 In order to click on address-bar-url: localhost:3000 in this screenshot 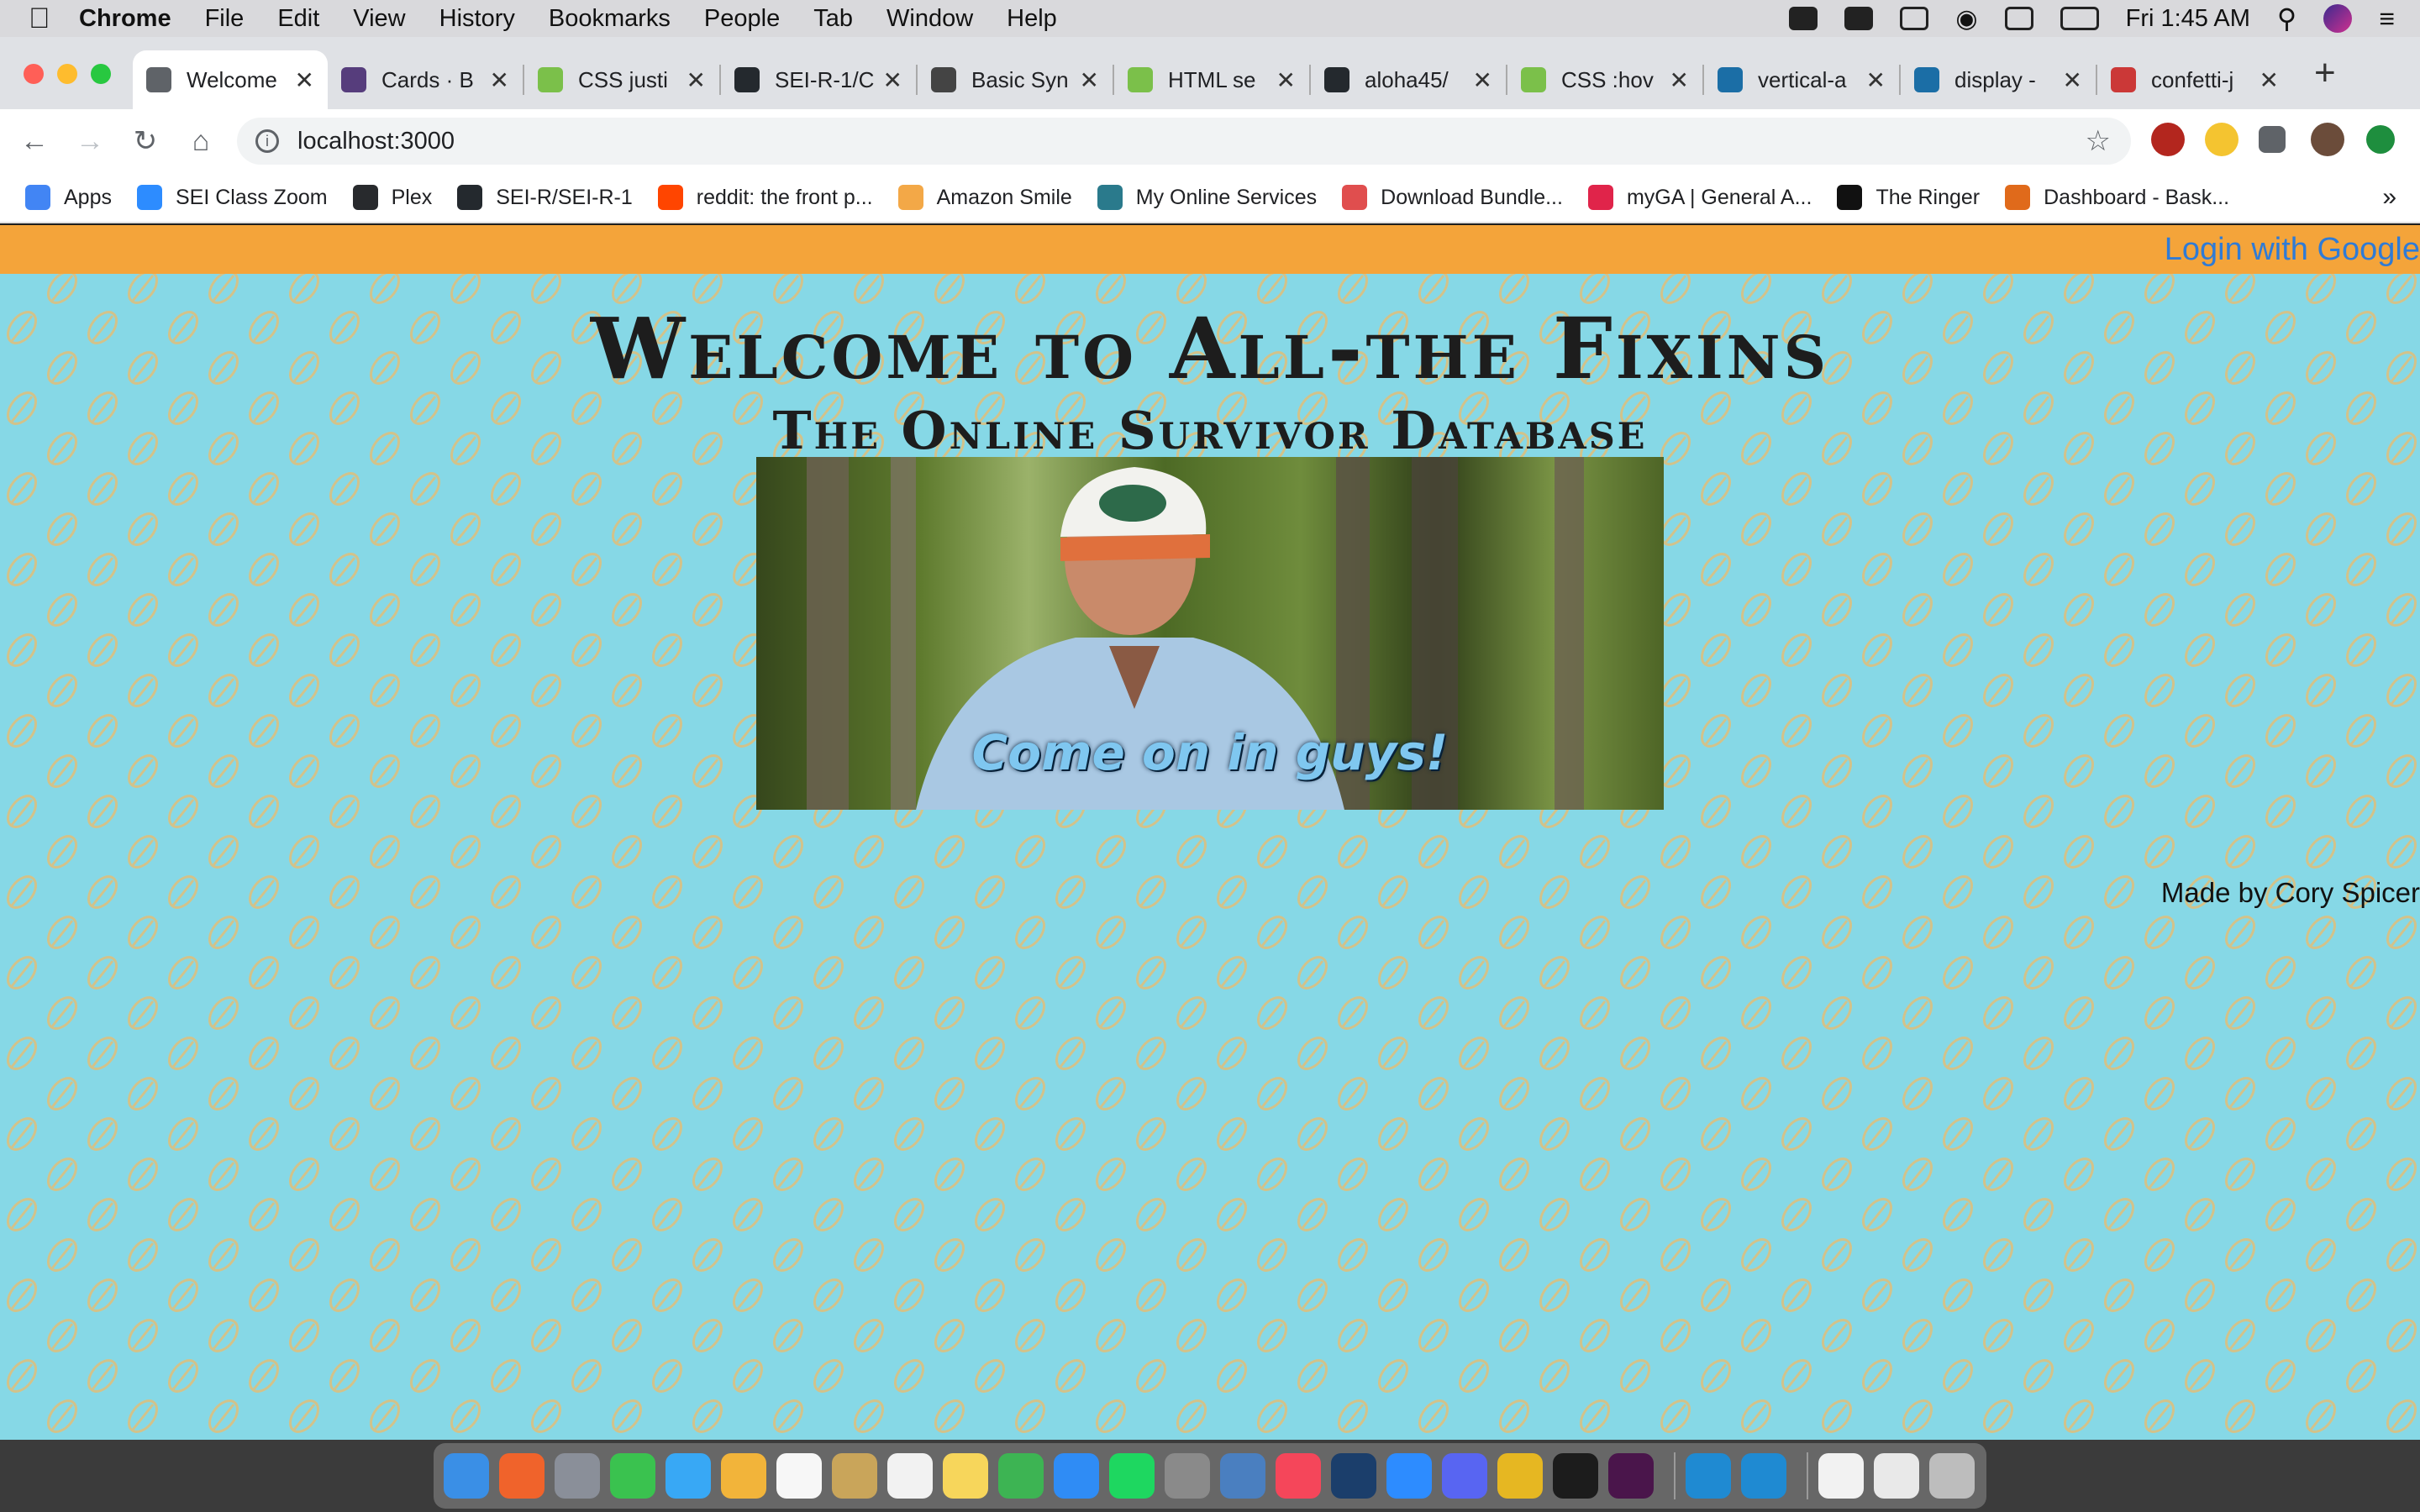, I will do `click(376, 141)`.